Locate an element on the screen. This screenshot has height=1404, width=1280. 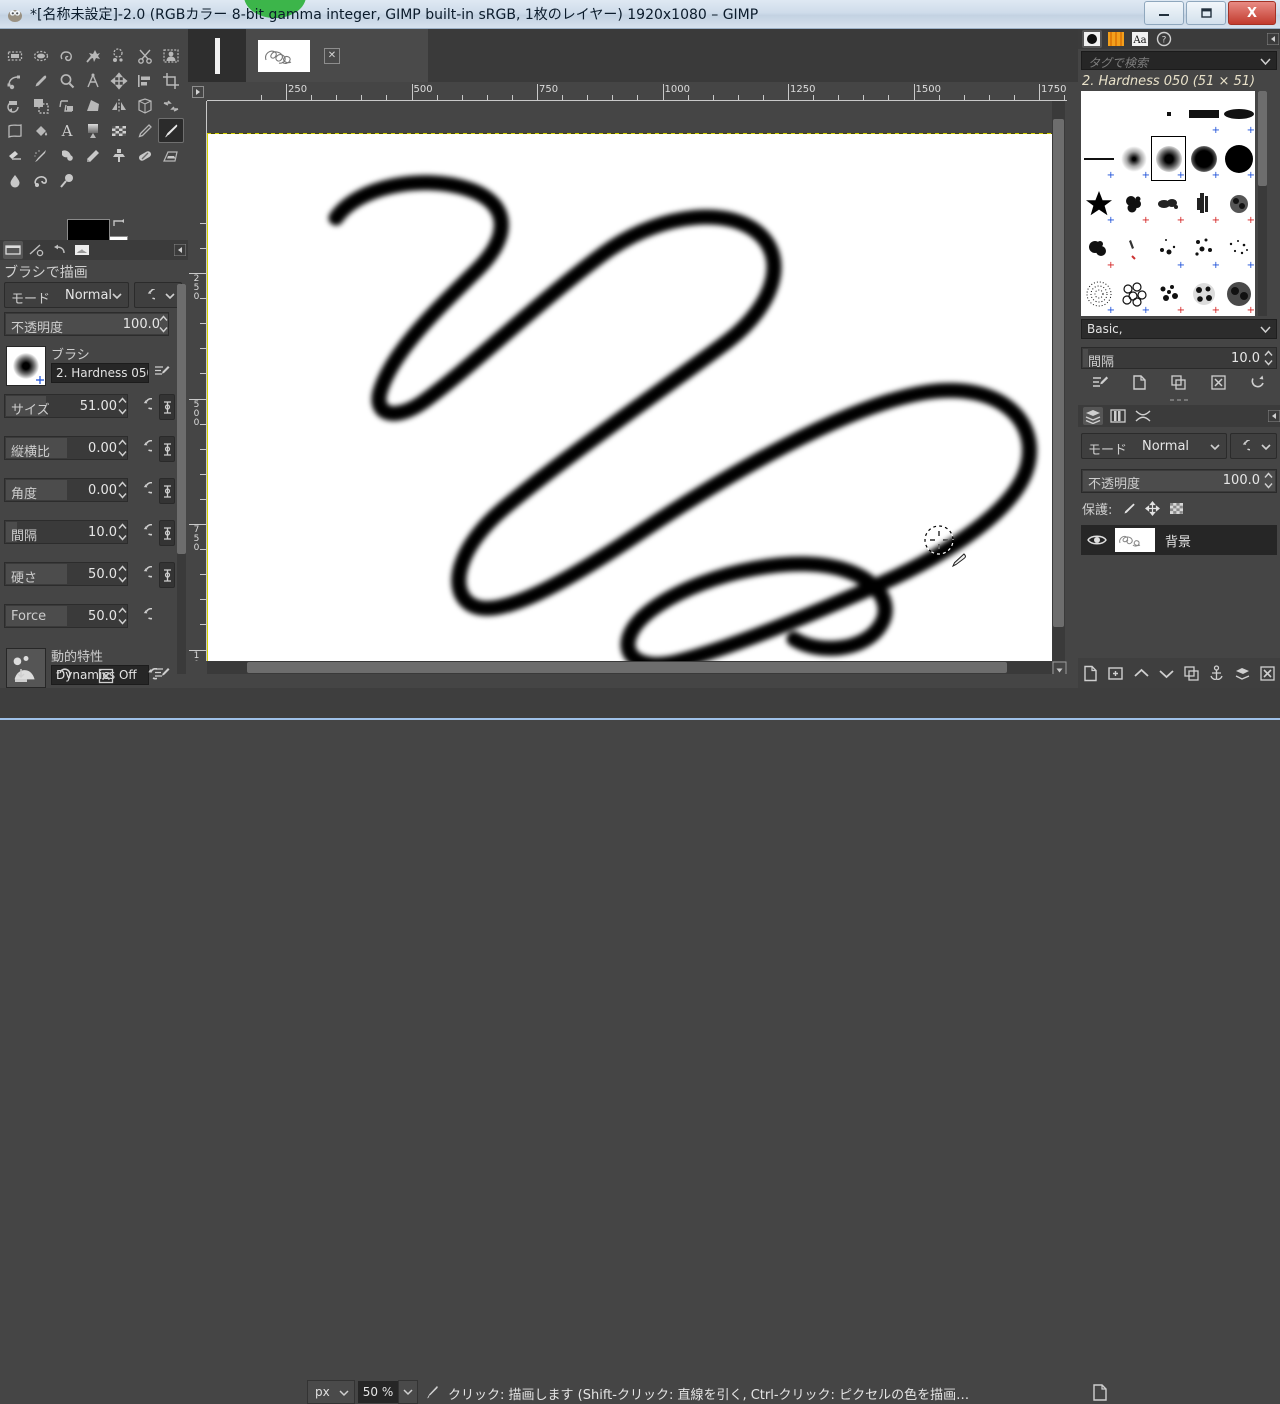
ink-icon is located at coordinates (67, 155).